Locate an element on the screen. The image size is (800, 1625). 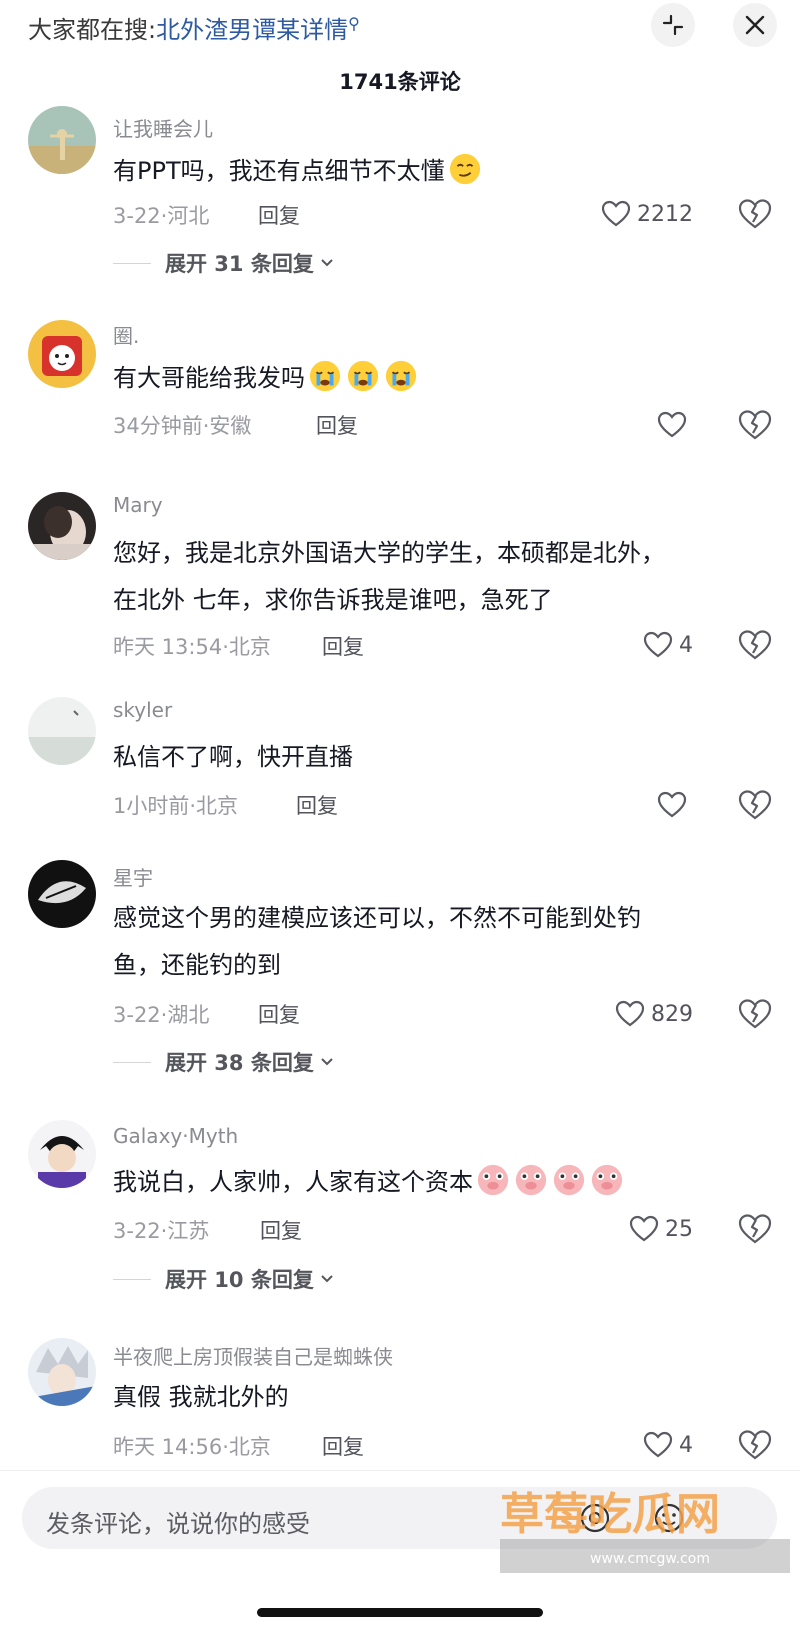
comment-text-content: 有PPT吗，我还有点细节不太懂 is located at coordinates (279, 171).